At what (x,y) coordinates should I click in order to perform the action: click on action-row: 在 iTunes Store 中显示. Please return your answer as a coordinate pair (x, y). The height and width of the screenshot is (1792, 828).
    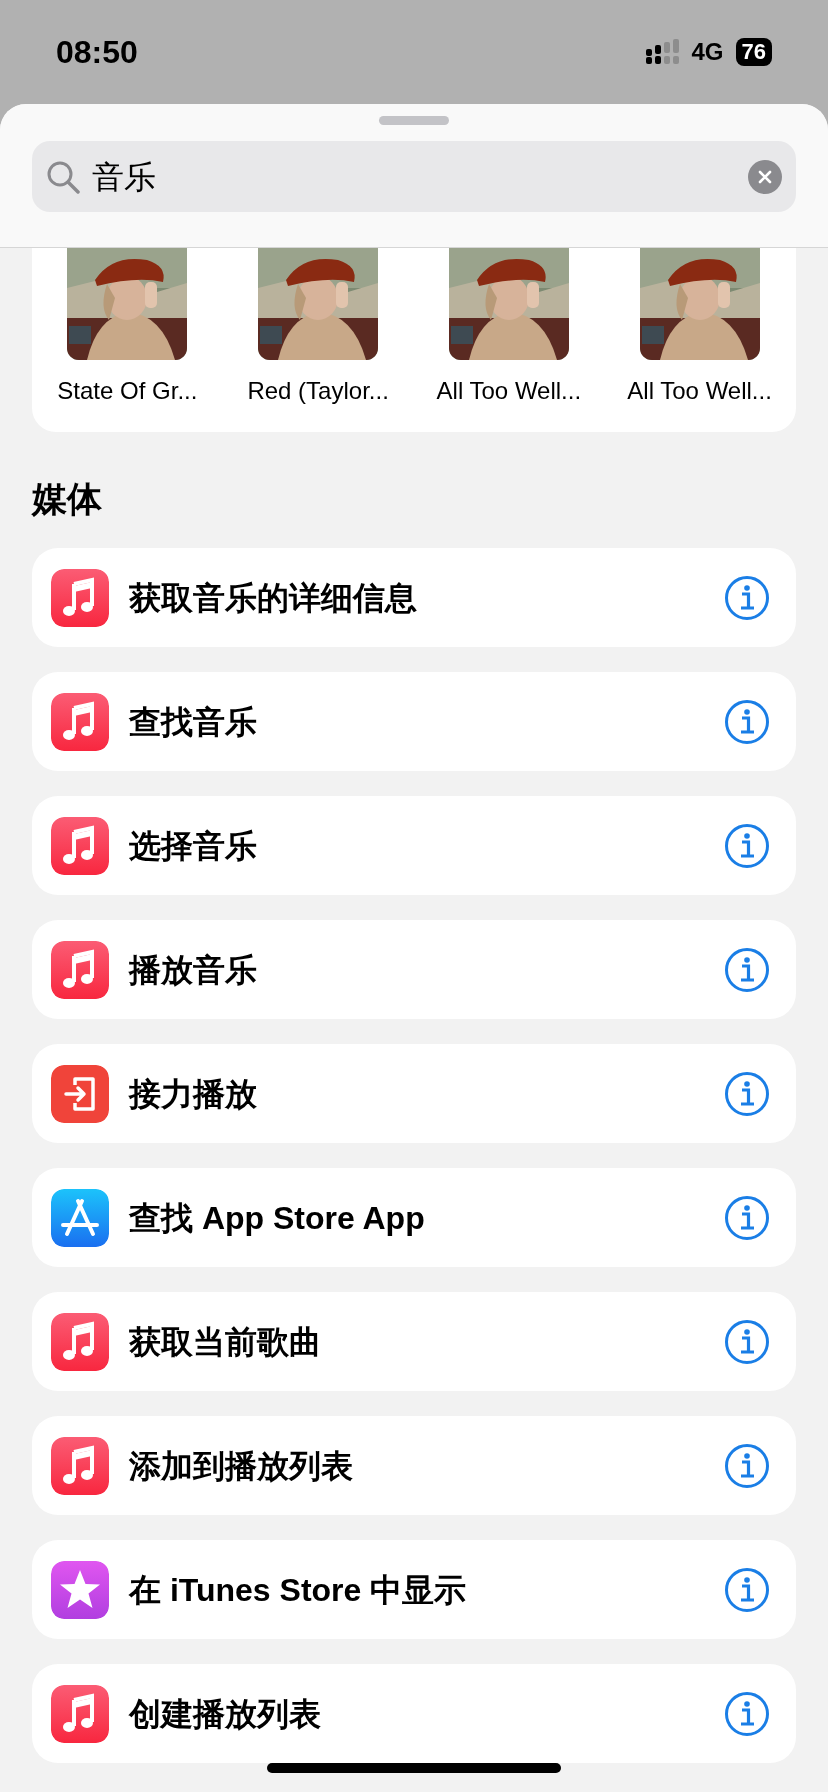
    Looking at the image, I should click on (414, 1589).